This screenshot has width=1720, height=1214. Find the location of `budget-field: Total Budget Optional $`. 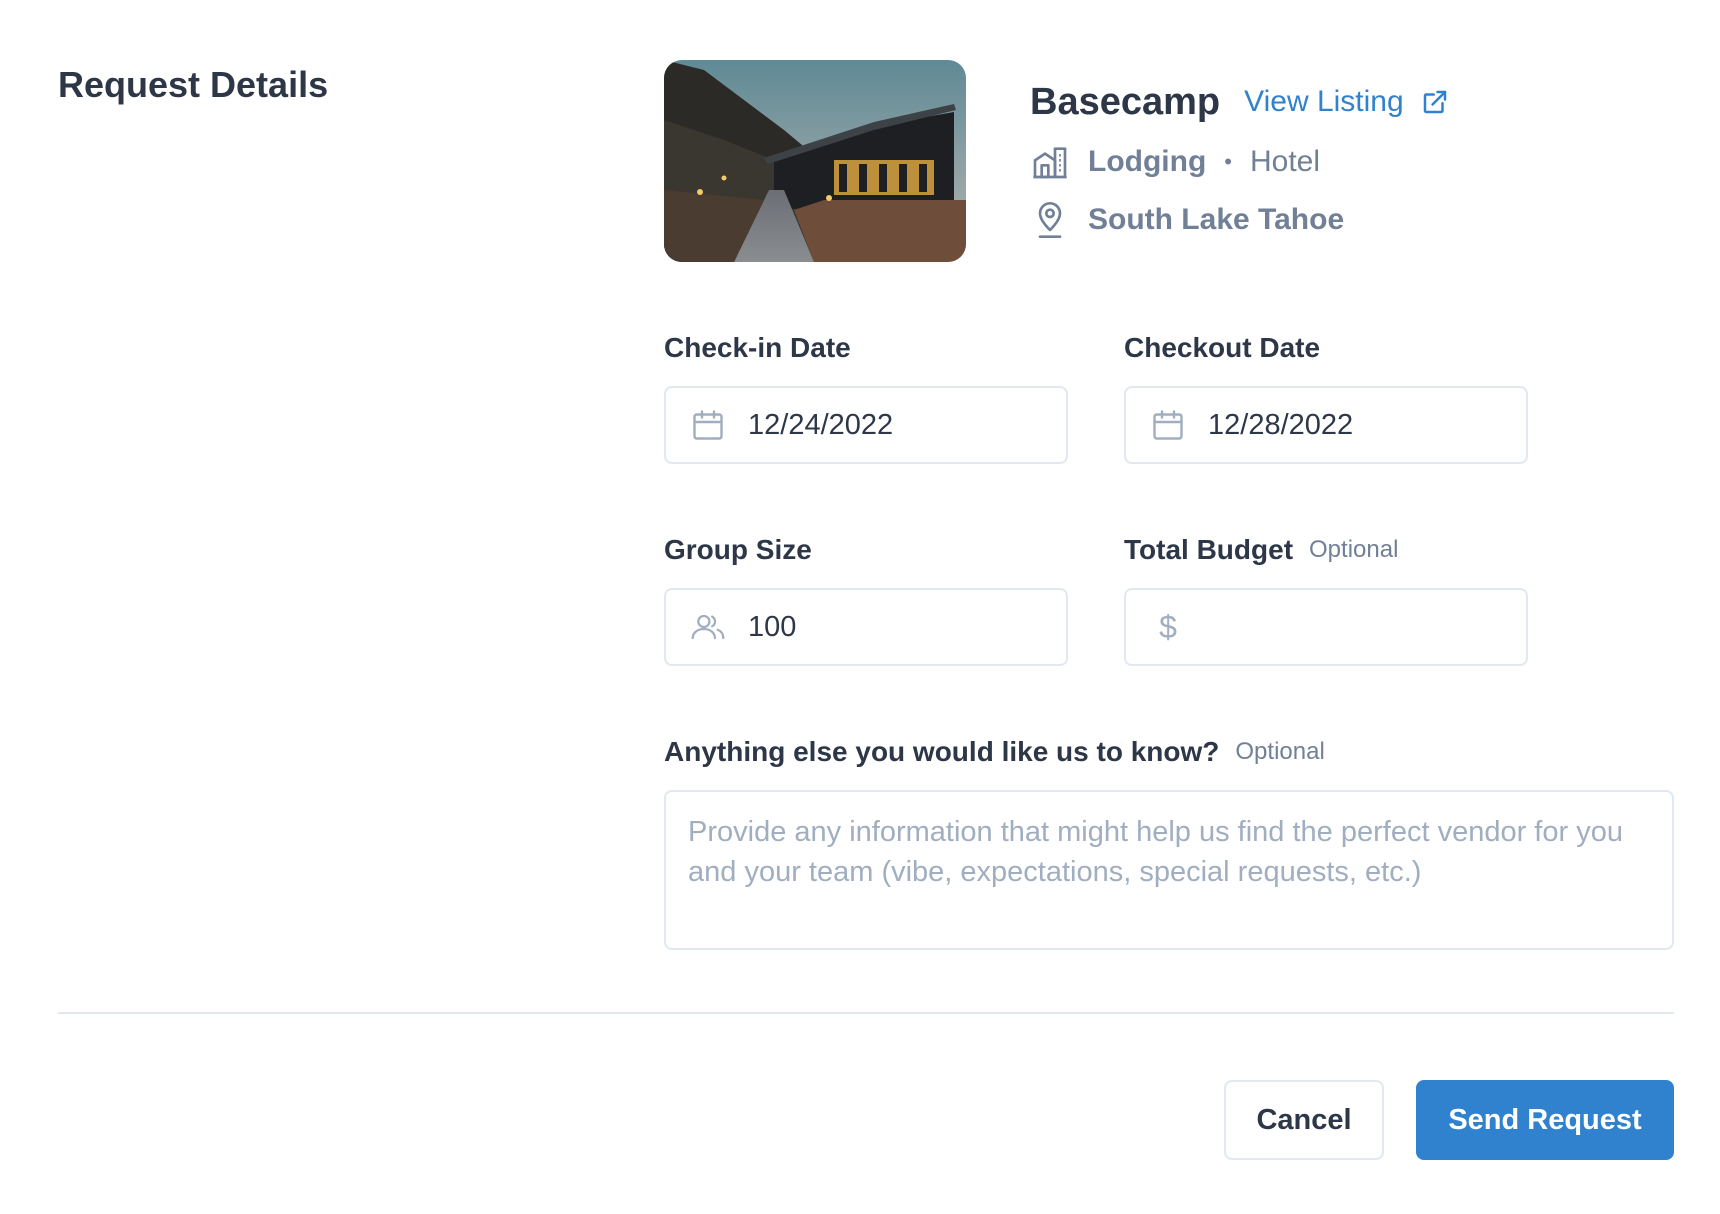

budget-field: Total Budget Optional $ is located at coordinates (1326, 598).